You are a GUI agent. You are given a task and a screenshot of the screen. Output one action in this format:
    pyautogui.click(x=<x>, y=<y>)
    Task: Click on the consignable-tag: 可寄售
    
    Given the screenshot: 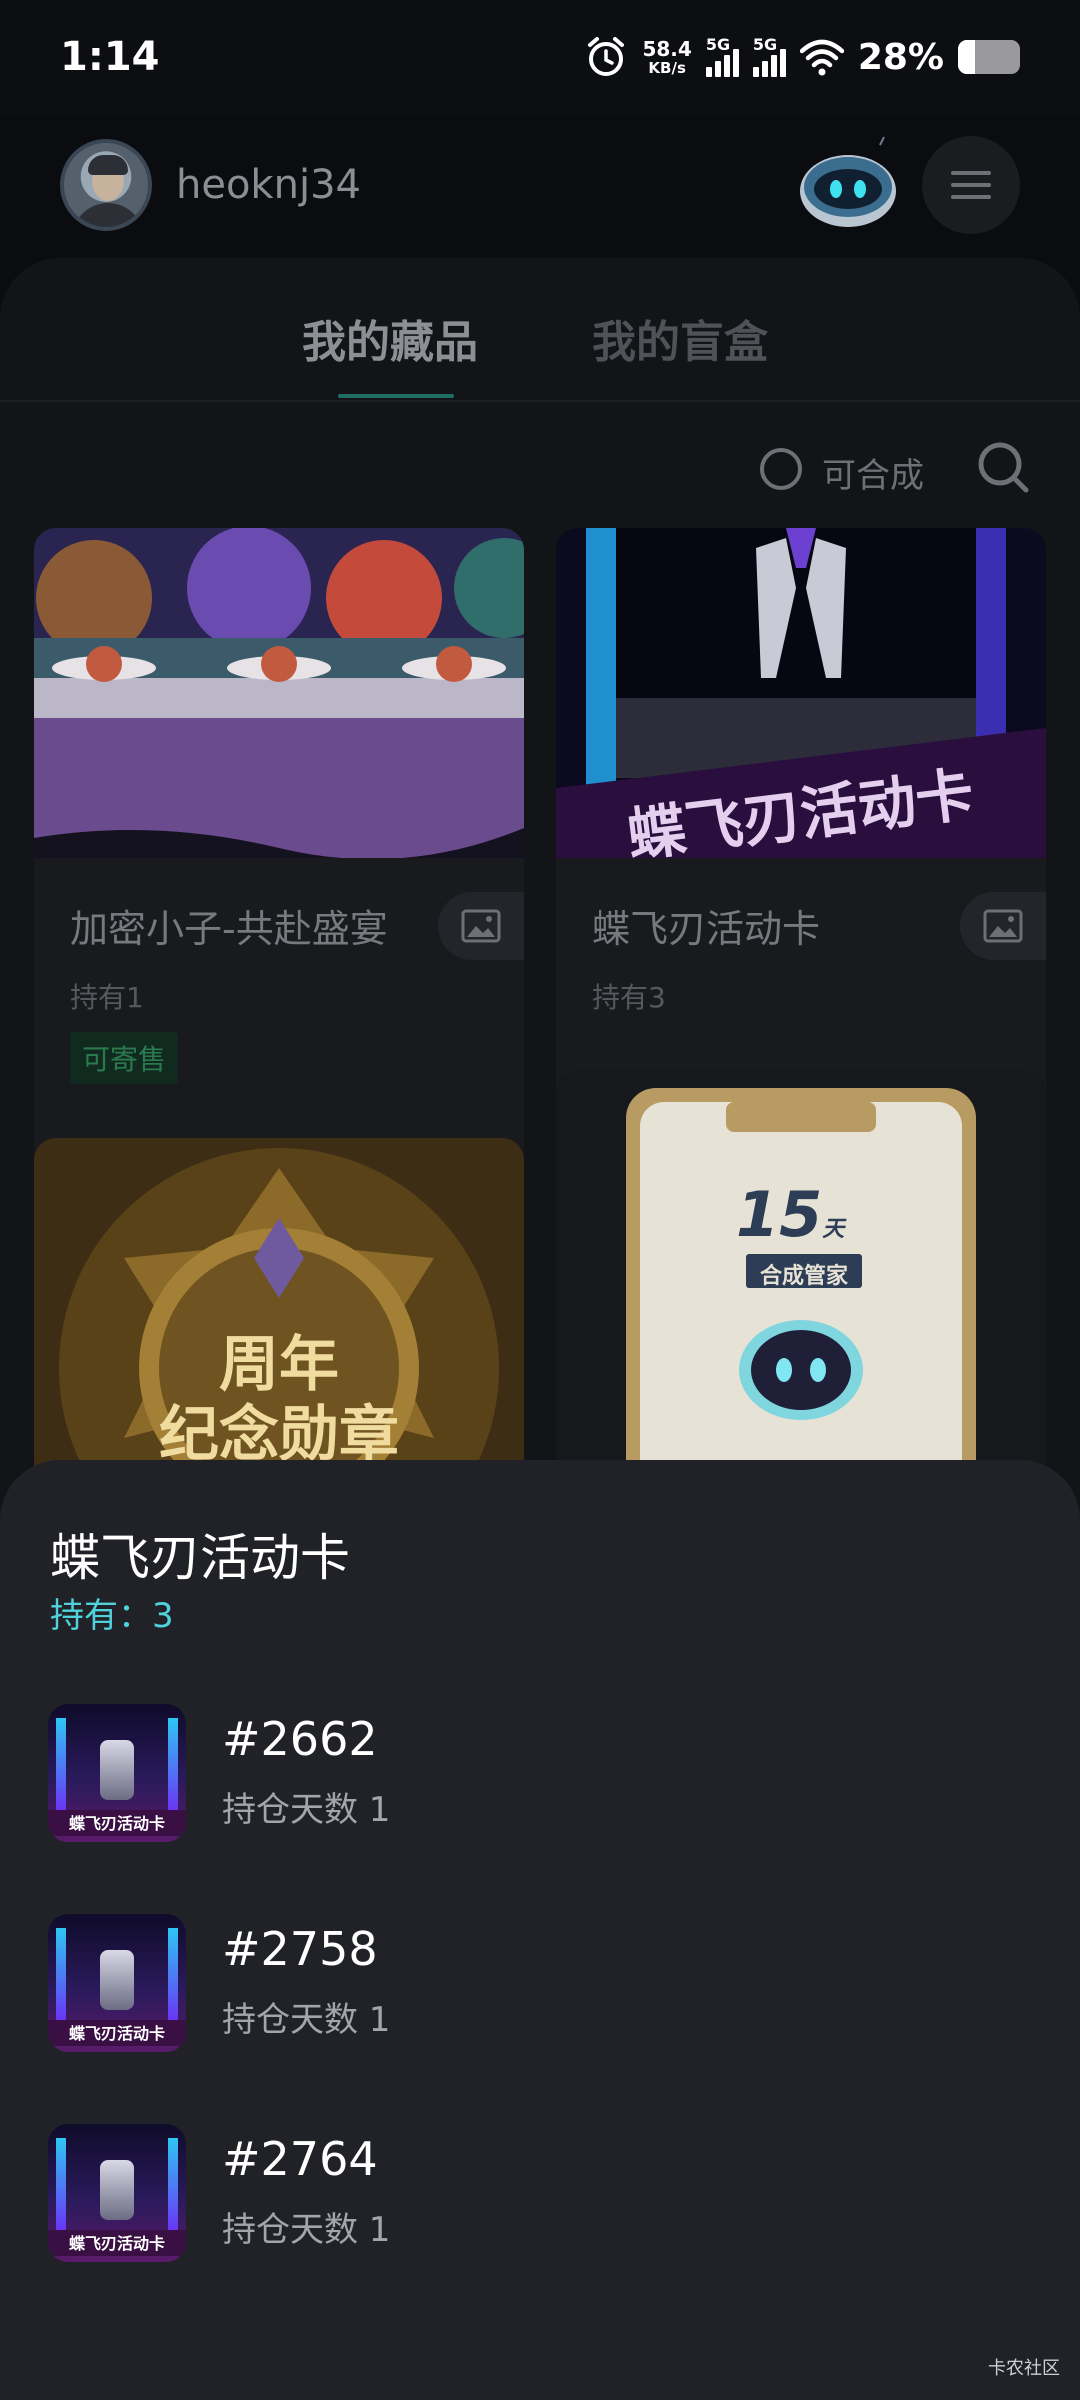 What is the action you would take?
    pyautogui.click(x=124, y=1058)
    